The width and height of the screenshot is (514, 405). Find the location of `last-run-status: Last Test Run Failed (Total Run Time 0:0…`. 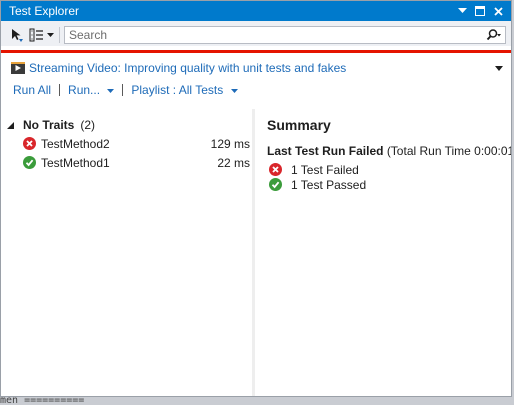

last-run-status: Last Test Run Failed (Total Run Time 0:0… is located at coordinates (389, 153).